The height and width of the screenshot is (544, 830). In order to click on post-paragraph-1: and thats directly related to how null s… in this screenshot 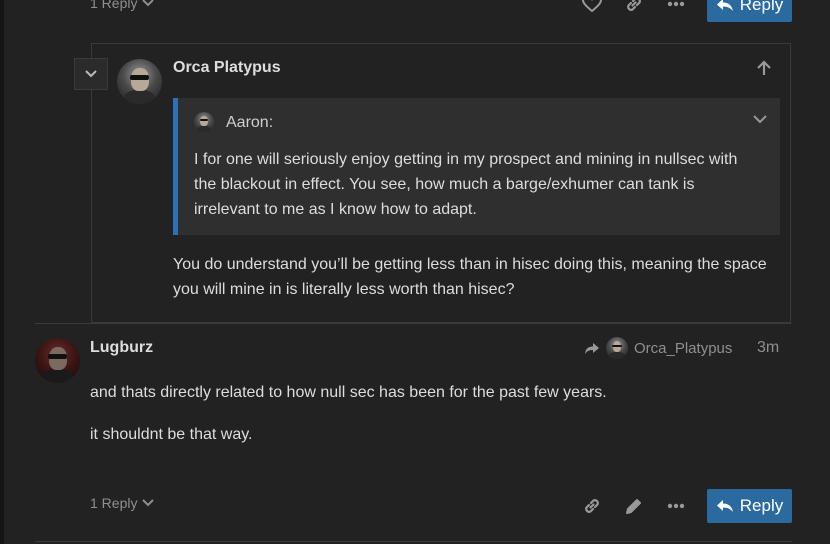, I will do `click(348, 392)`.